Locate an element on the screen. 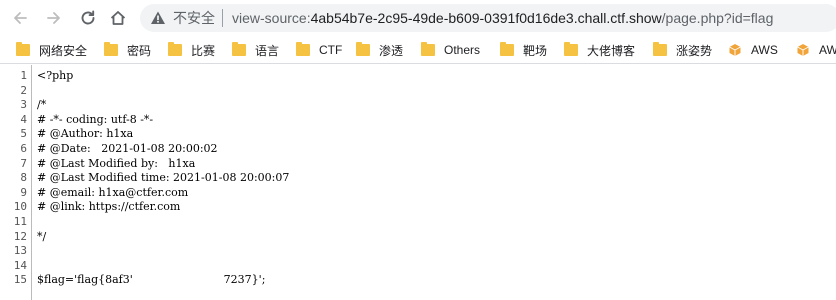  reload-icon is located at coordinates (88, 17).